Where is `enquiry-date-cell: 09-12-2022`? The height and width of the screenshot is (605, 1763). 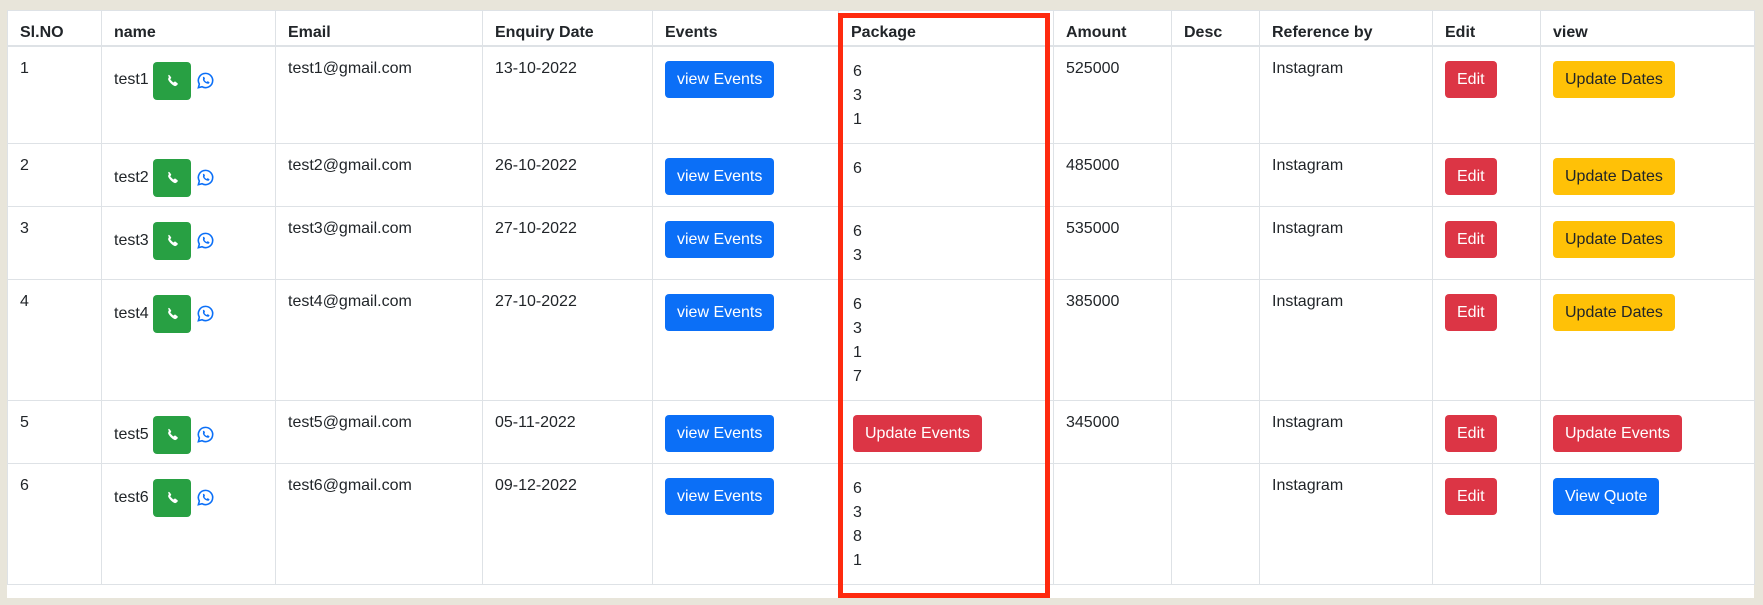
enquiry-date-cell: 09-12-2022 is located at coordinates (567, 524).